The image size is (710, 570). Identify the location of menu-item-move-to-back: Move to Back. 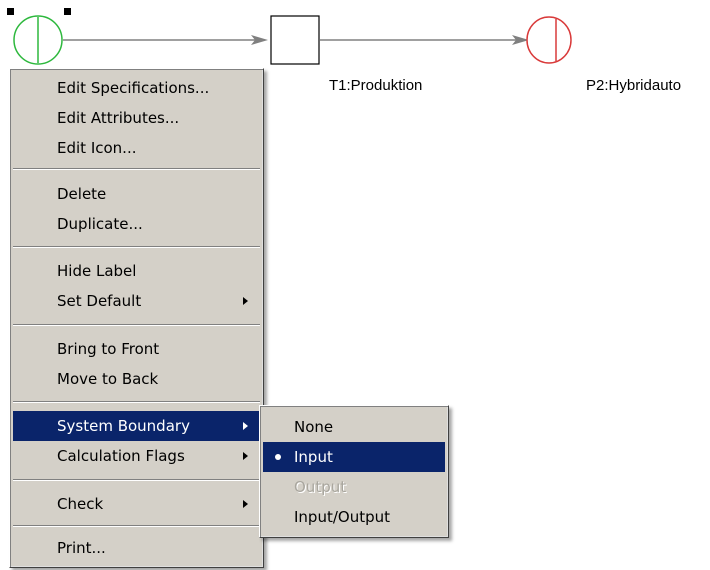
(136, 379).